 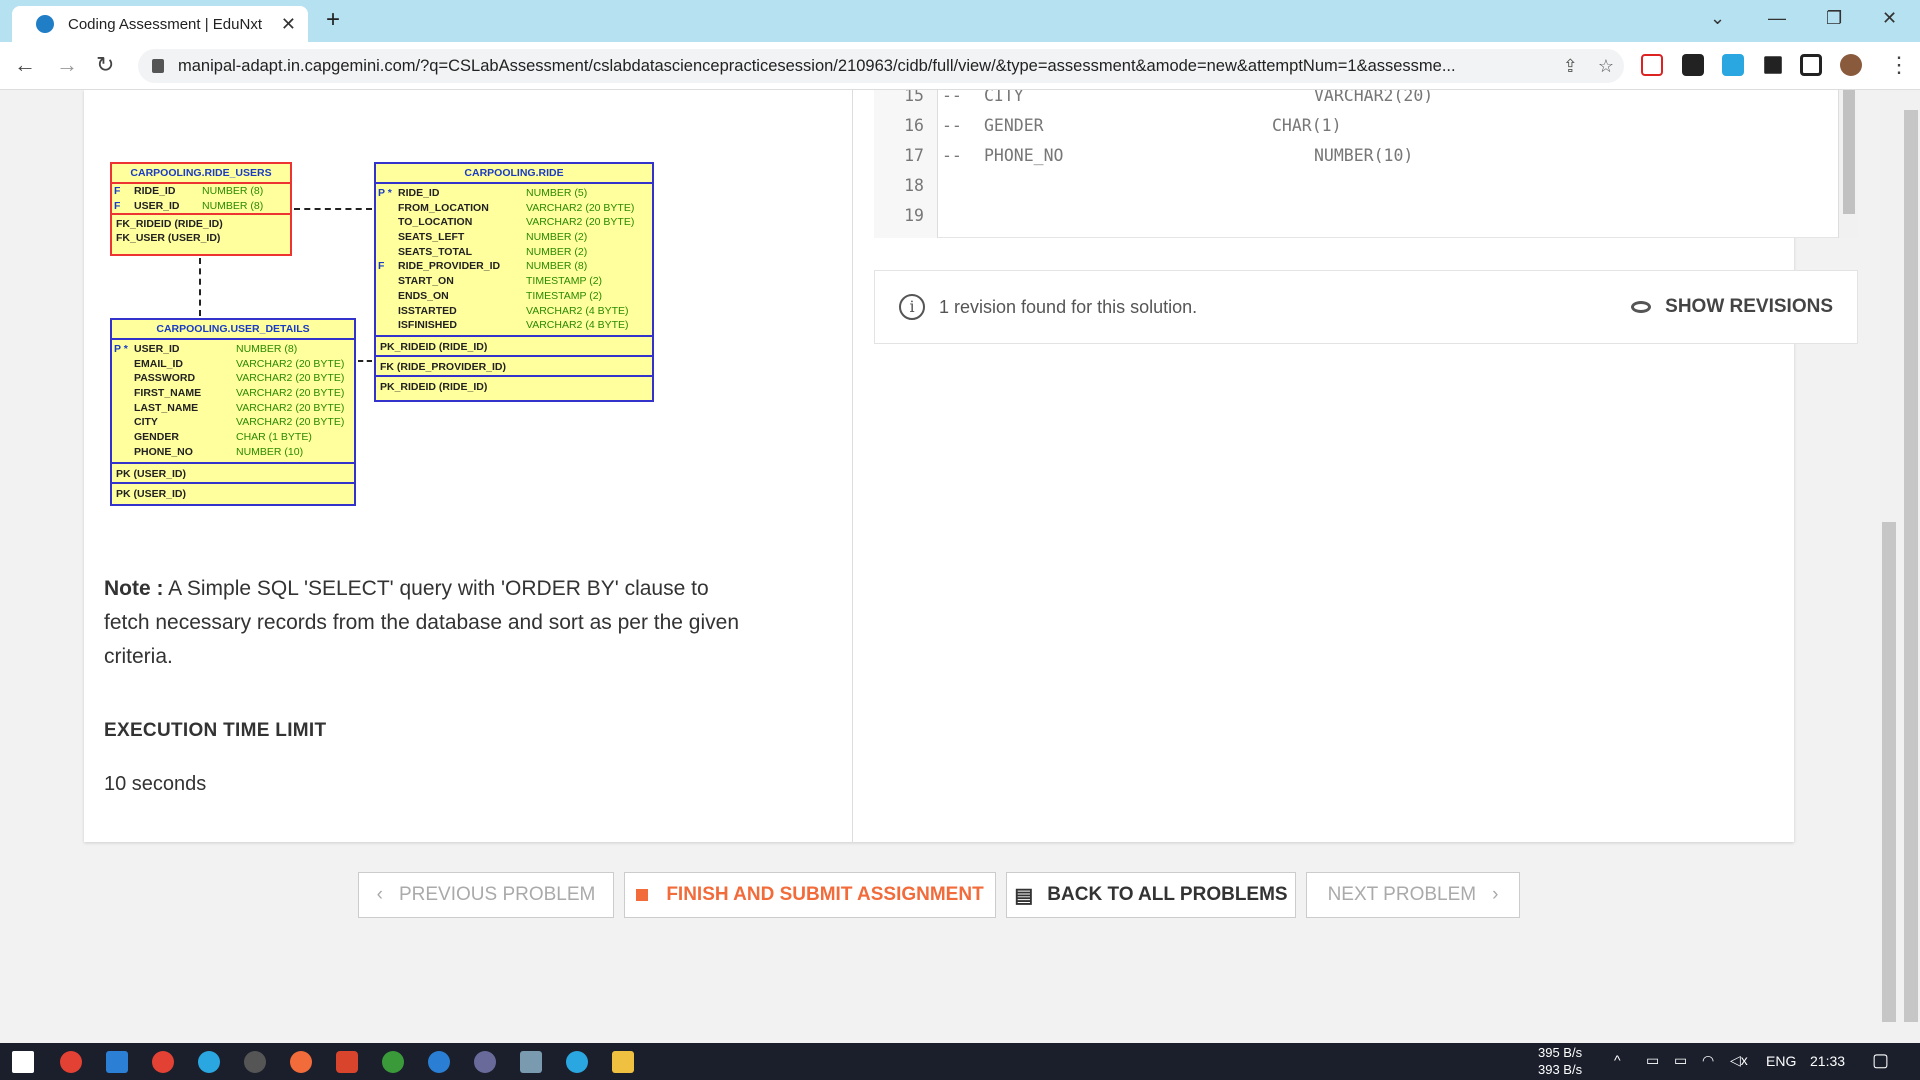 What do you see at coordinates (233, 378) in the screenshot?
I see `er-column-row: PASSWORD VARCHAR2 (20 BYTE)` at bounding box center [233, 378].